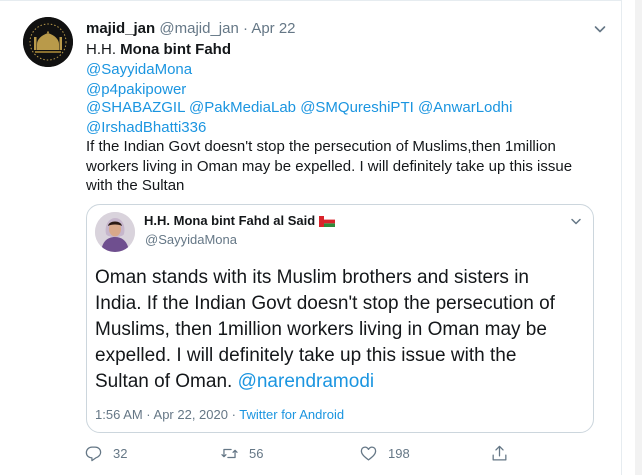 This screenshot has height=475, width=642. Describe the element at coordinates (242, 107) in the screenshot. I see `mention-link: @PakMediaLab` at that location.